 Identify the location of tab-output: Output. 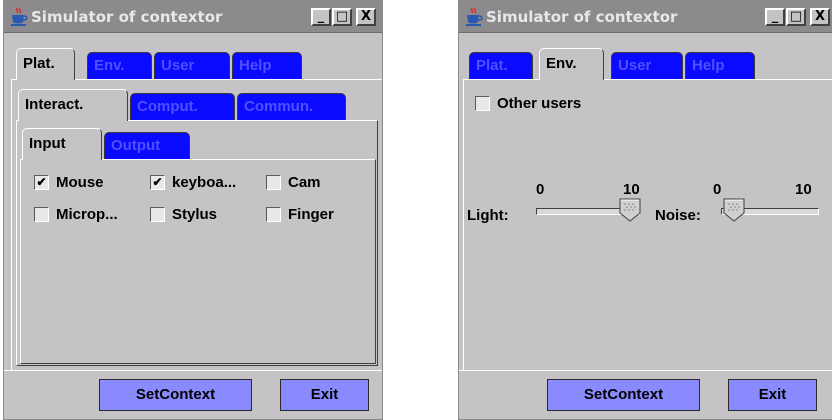
(147, 145).